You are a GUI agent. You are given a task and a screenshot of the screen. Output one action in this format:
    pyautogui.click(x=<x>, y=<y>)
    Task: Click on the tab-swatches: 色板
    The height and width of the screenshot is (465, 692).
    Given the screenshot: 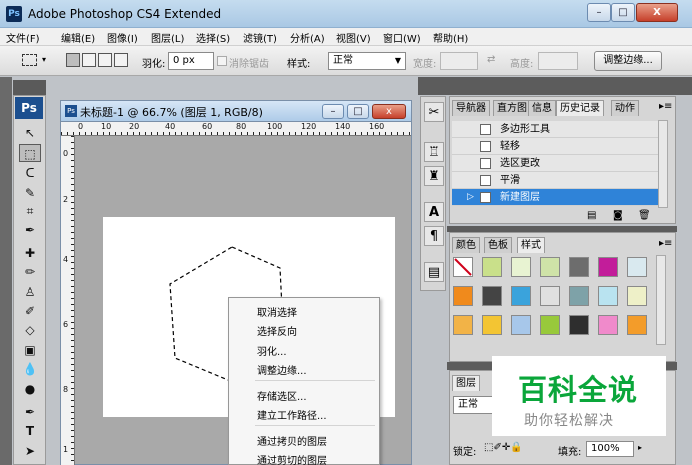 What is the action you would take?
    pyautogui.click(x=498, y=245)
    